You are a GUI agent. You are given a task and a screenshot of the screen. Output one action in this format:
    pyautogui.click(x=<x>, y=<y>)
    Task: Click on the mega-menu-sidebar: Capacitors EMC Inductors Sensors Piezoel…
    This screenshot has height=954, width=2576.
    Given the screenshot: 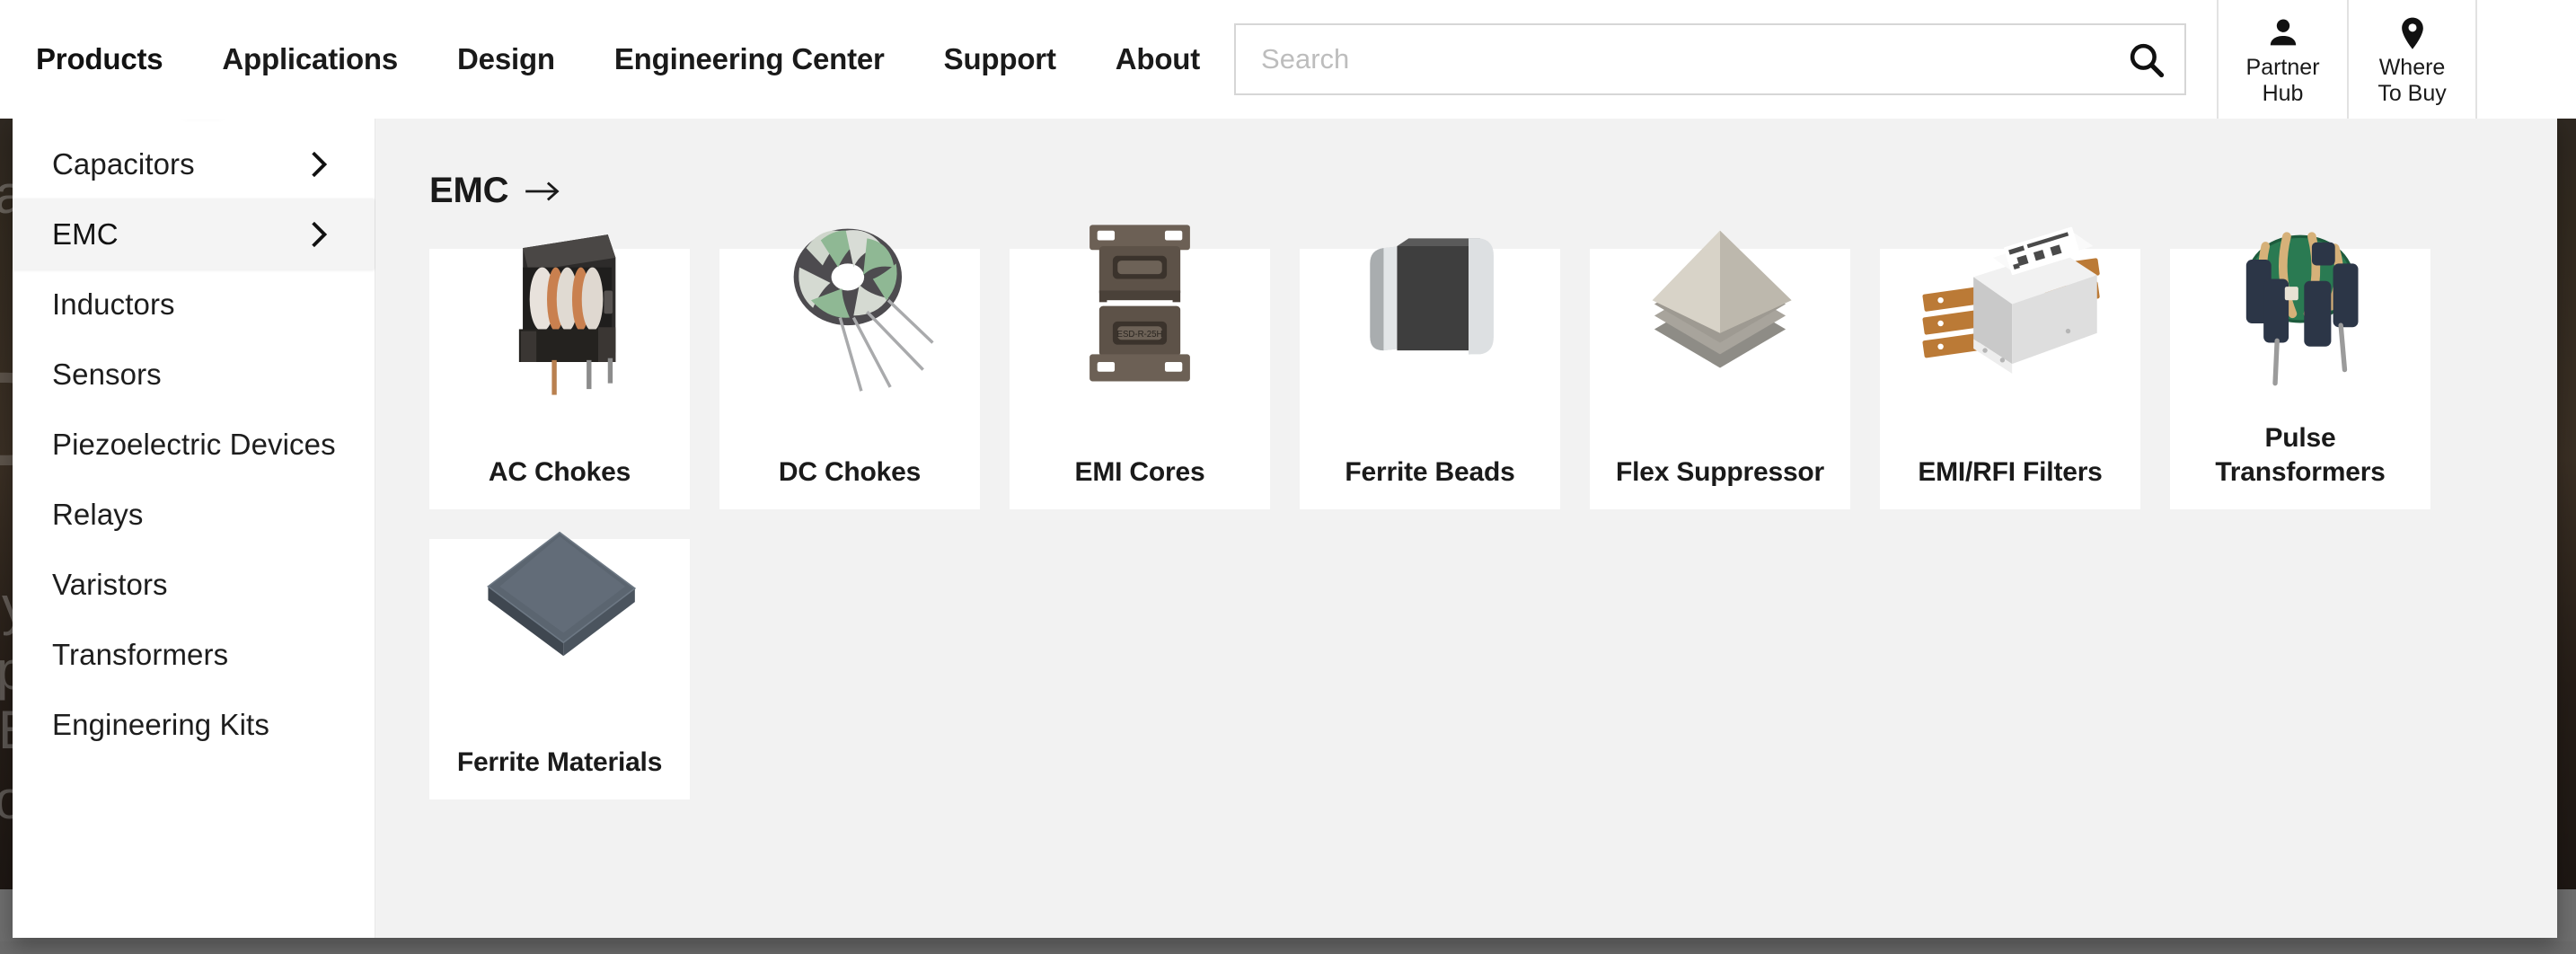 What is the action you would take?
    pyautogui.click(x=194, y=528)
    